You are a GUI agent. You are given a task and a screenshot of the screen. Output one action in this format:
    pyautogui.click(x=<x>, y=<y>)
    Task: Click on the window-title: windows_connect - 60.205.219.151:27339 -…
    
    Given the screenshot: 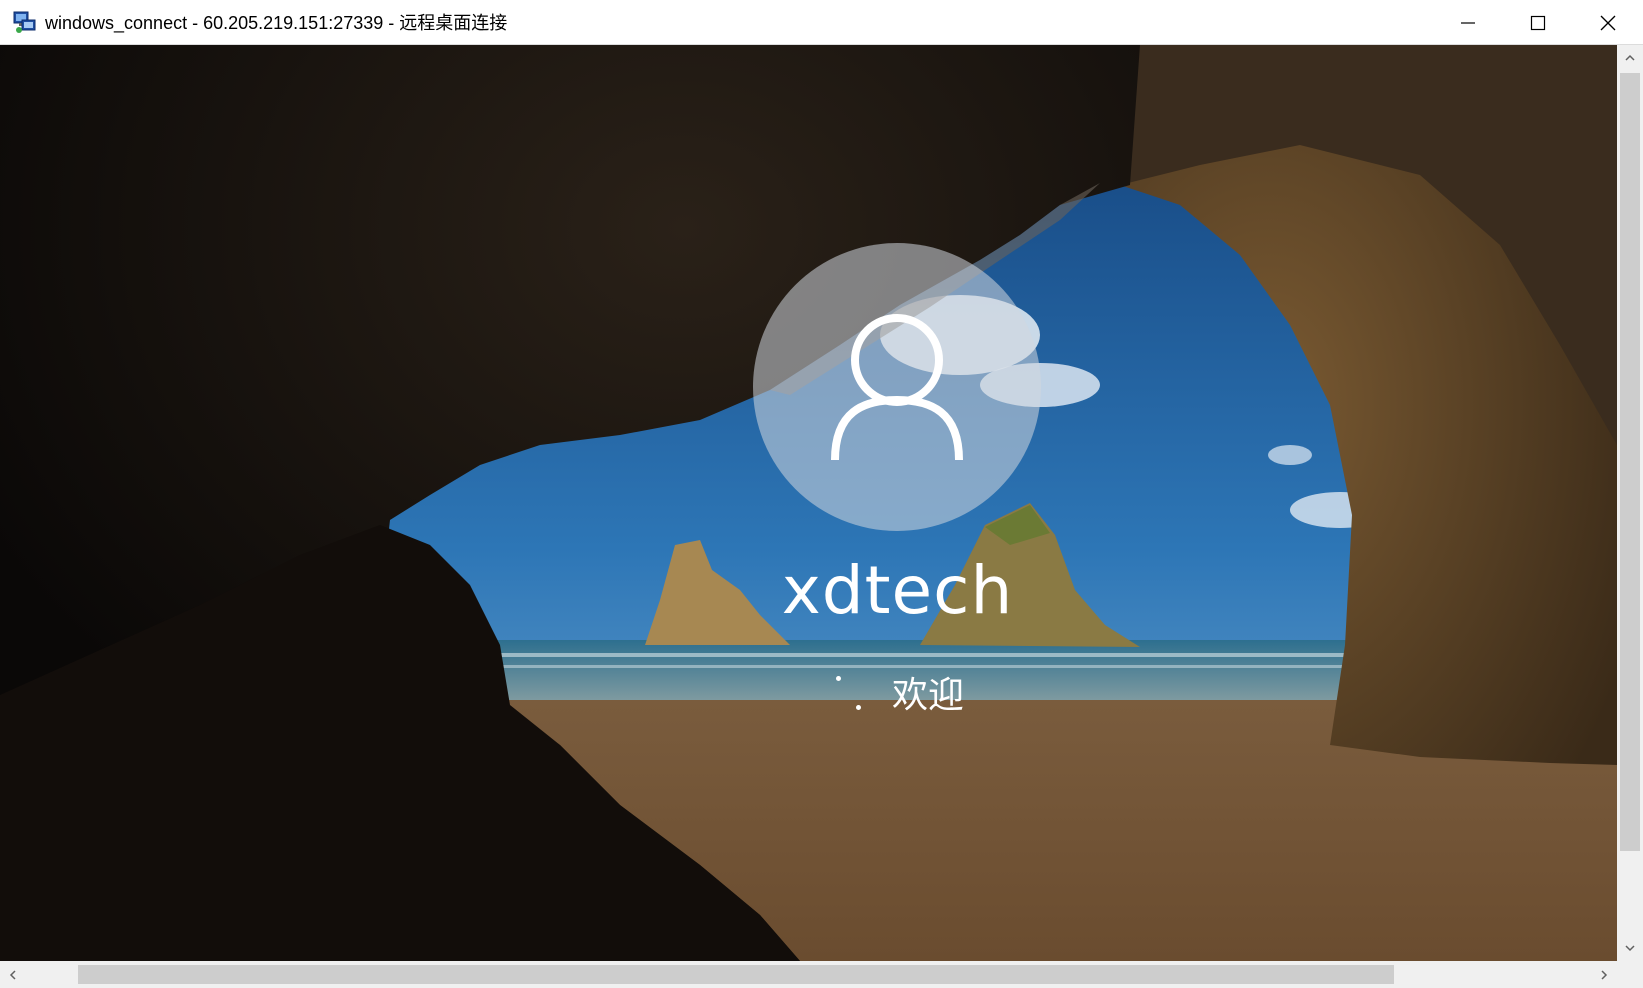 What is the action you would take?
    pyautogui.click(x=276, y=23)
    